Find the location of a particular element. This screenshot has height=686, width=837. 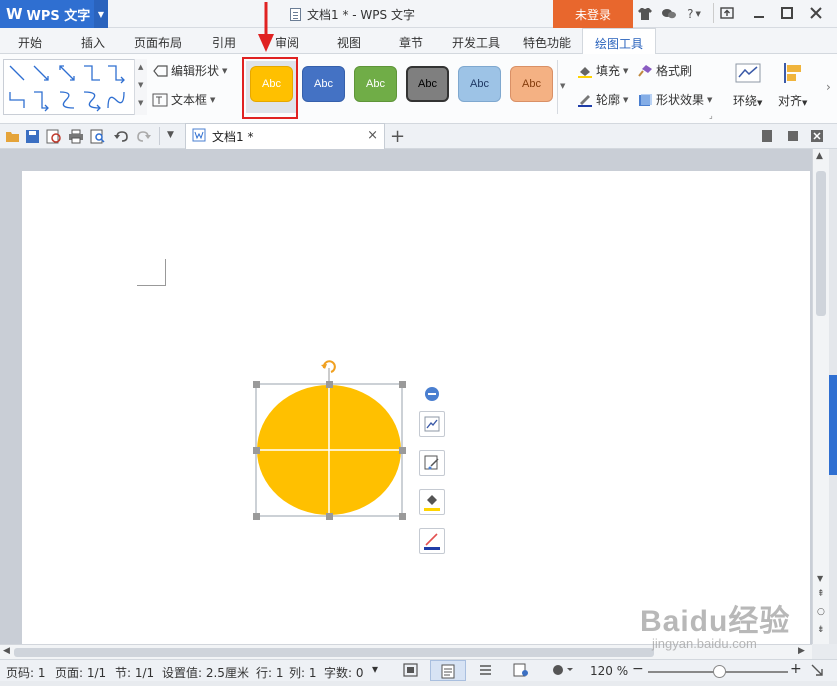

shape-style-light-blue: Abc is located at coordinates (479, 84).